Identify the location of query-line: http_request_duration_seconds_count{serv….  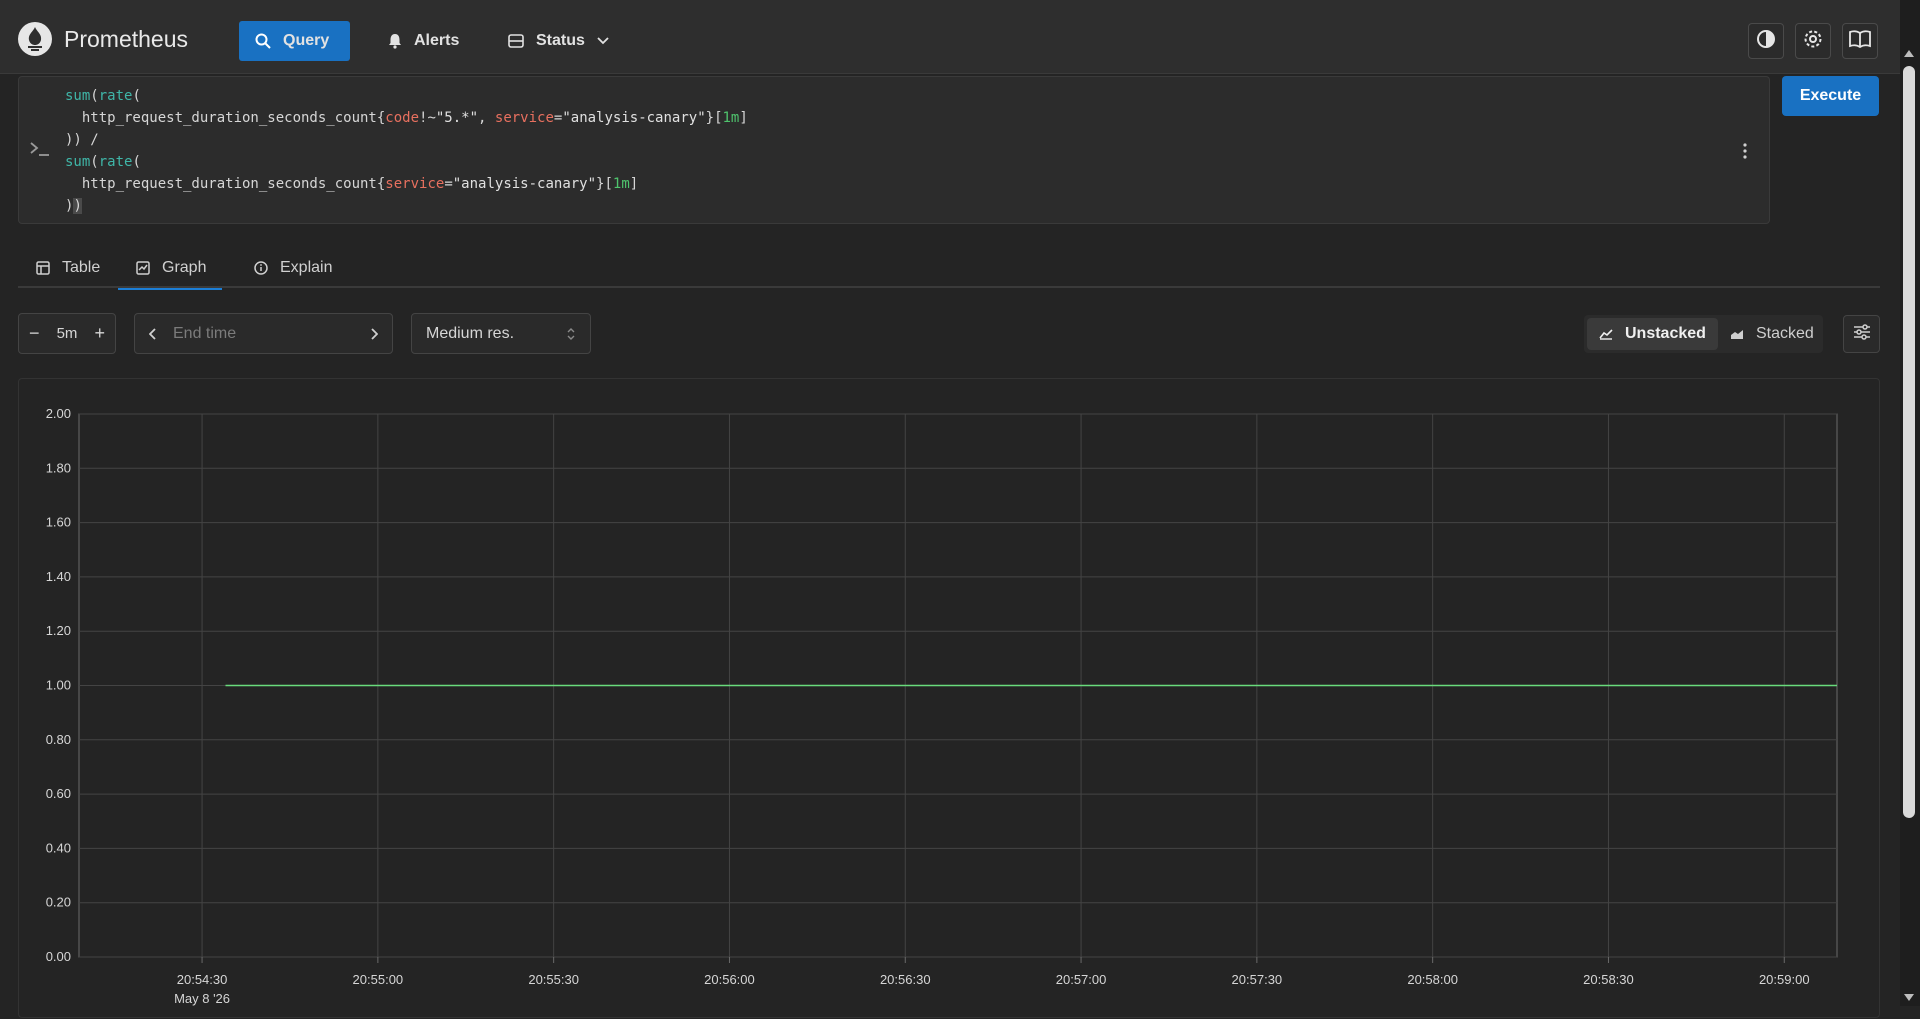
(351, 184).